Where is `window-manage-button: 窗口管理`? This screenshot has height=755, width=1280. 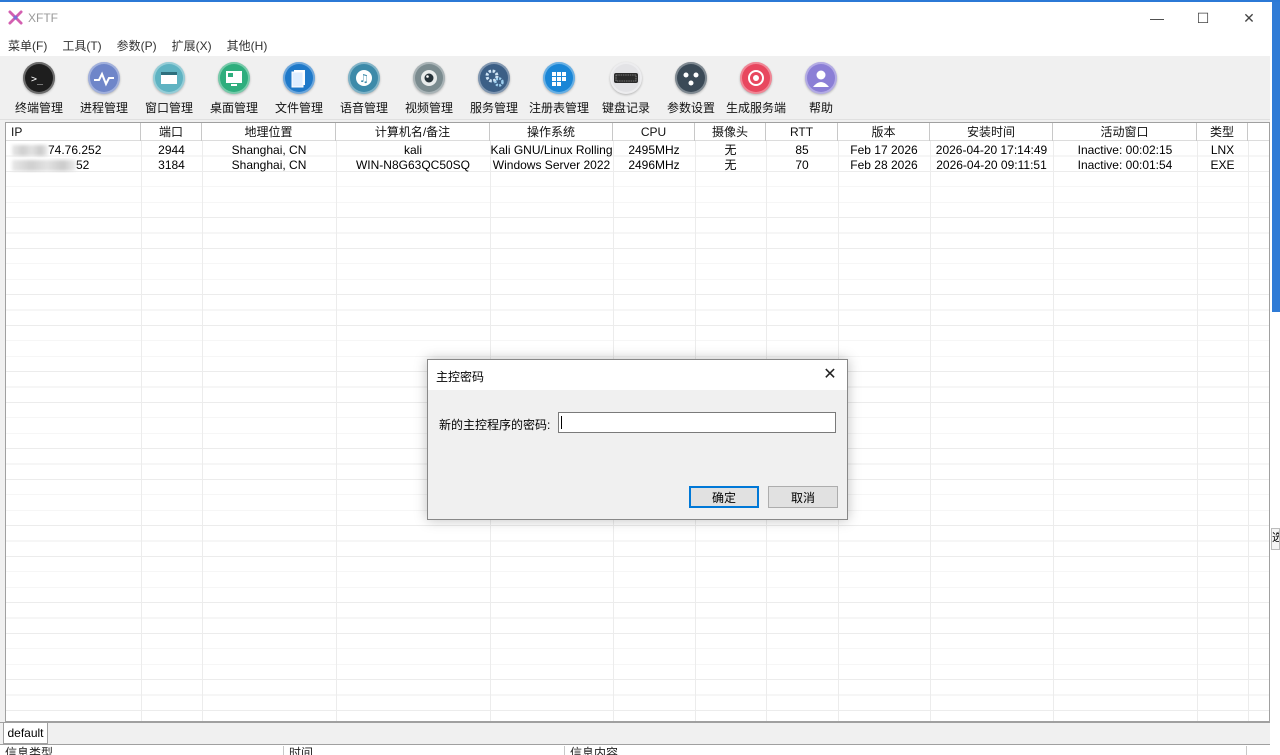 window-manage-button: 窗口管理 is located at coordinates (169, 89).